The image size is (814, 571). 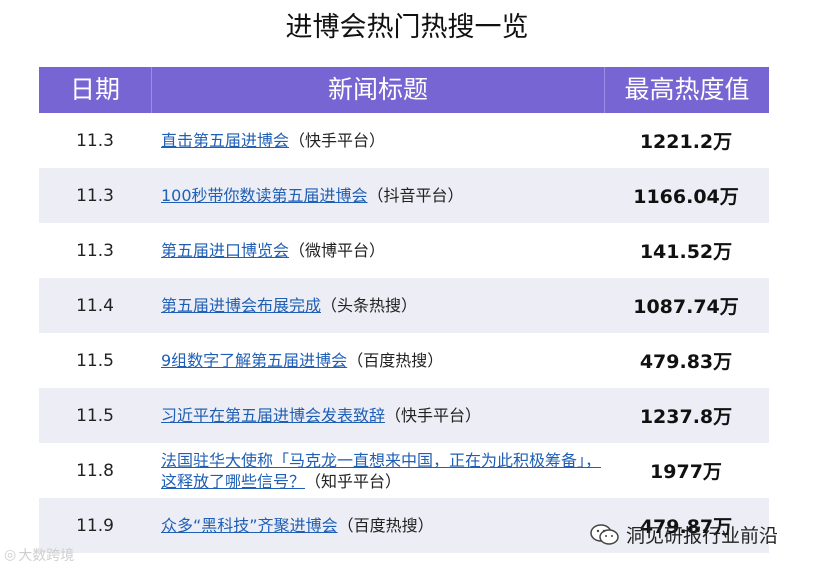 I want to click on row-date: 11.4, so click(x=95, y=305).